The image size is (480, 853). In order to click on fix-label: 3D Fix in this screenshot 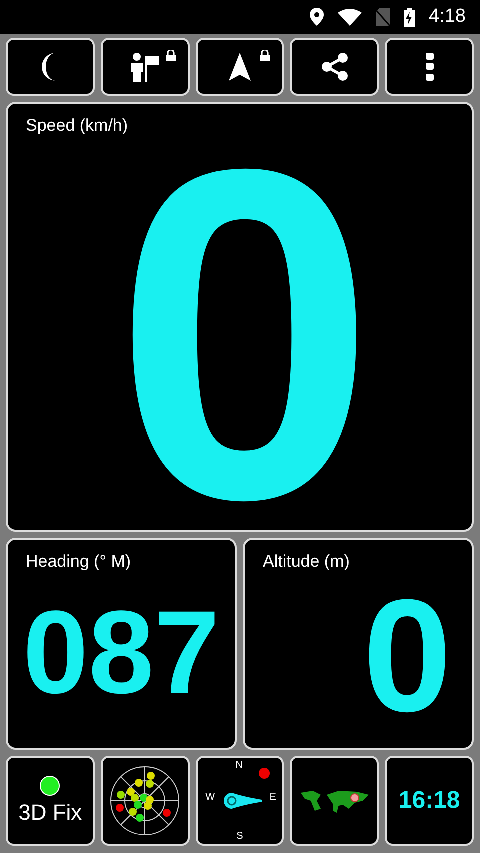, I will do `click(50, 813)`.